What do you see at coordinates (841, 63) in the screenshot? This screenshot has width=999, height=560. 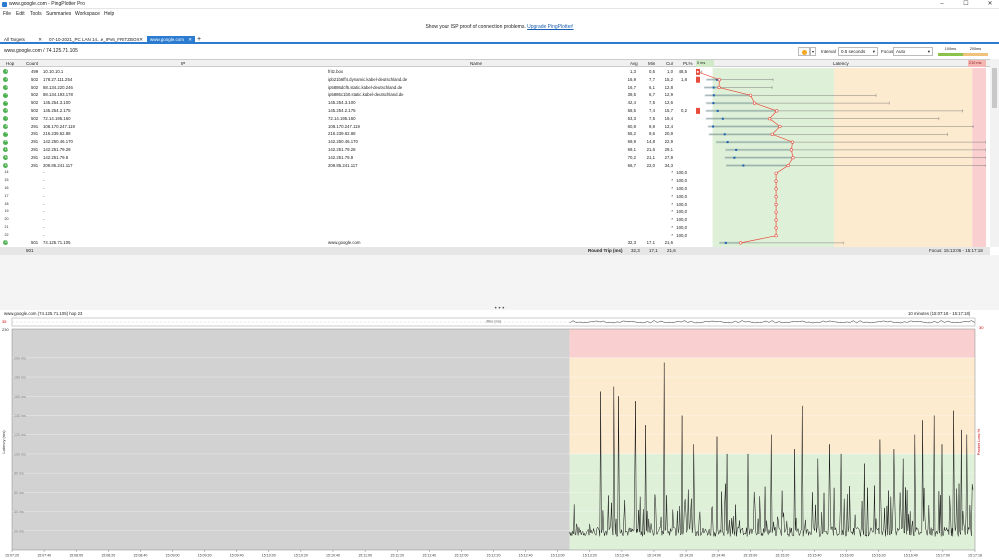 I see `col-latency: Latency` at bounding box center [841, 63].